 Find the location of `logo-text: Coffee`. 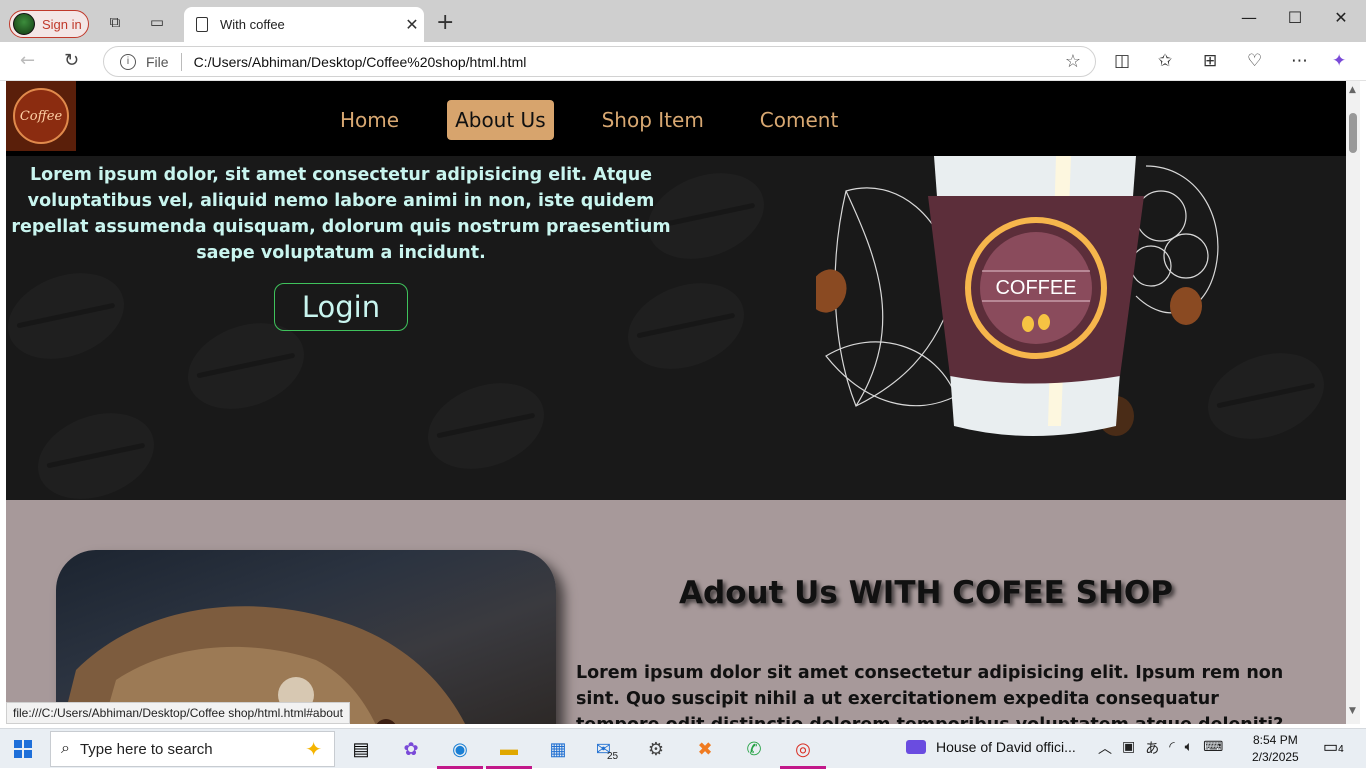

logo-text: Coffee is located at coordinates (41, 116).